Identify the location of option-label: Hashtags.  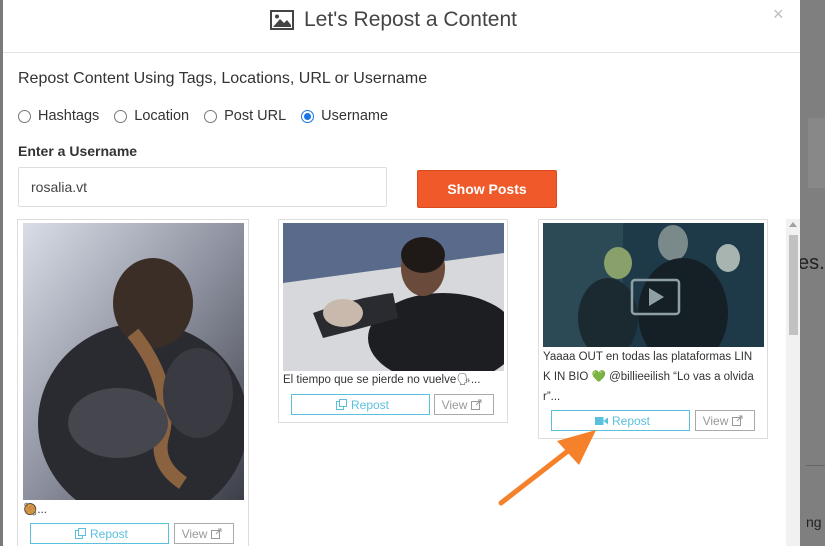
(69, 116).